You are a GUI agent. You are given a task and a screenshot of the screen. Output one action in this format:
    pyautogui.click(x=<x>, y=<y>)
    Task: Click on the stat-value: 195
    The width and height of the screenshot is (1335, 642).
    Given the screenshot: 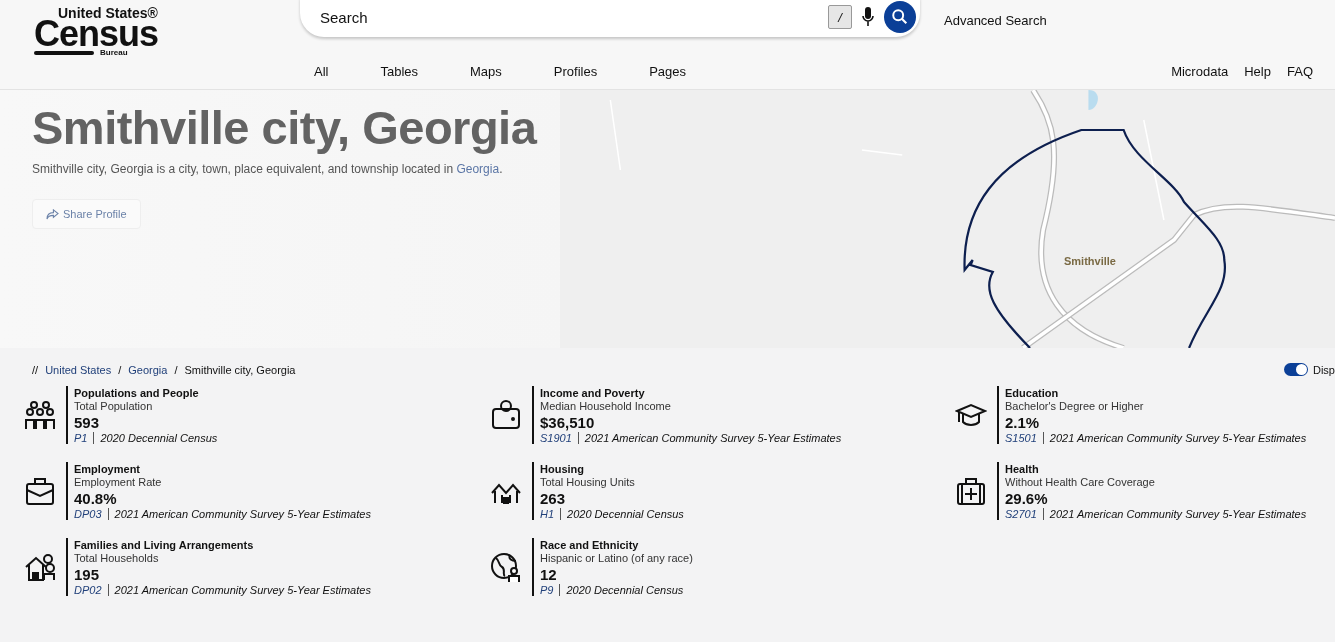 What is the action you would take?
    pyautogui.click(x=87, y=574)
    